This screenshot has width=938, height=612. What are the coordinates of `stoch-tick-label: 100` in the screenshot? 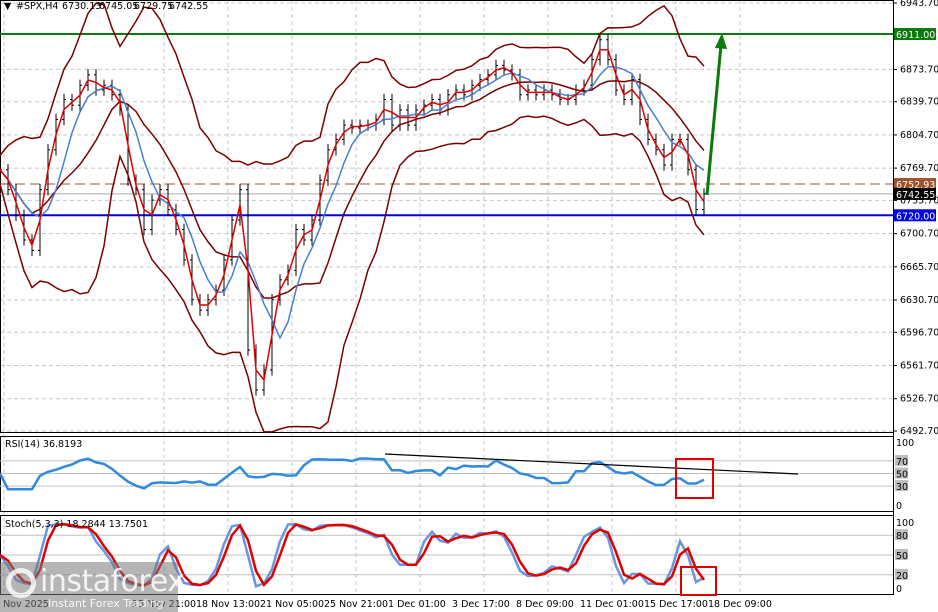 It's located at (905, 523).